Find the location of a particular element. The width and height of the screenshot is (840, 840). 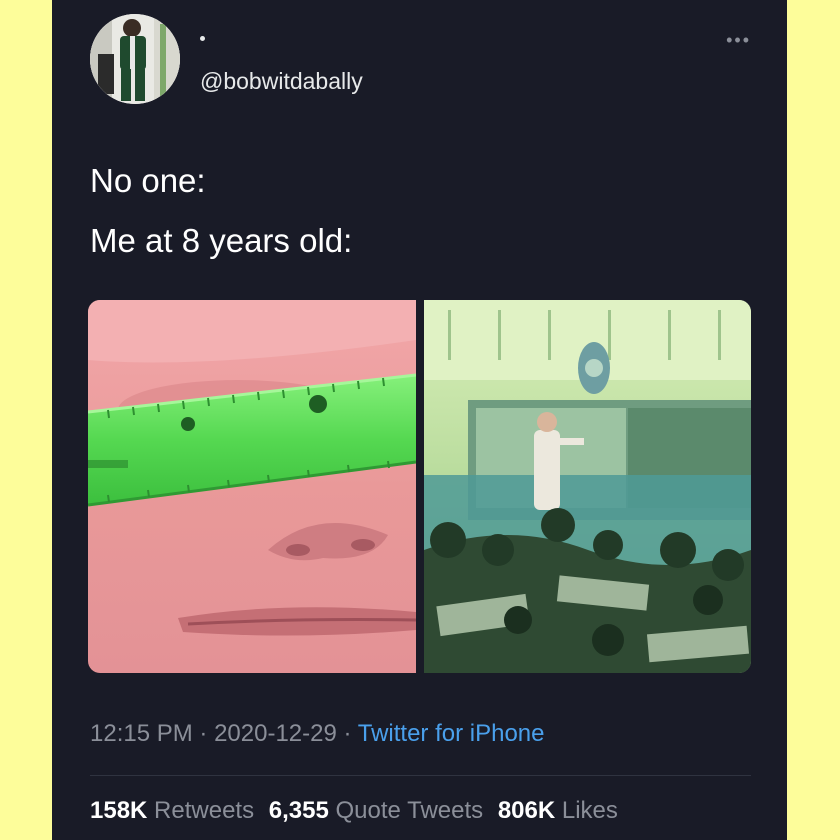

retweets-label: Retweets is located at coordinates (204, 810).